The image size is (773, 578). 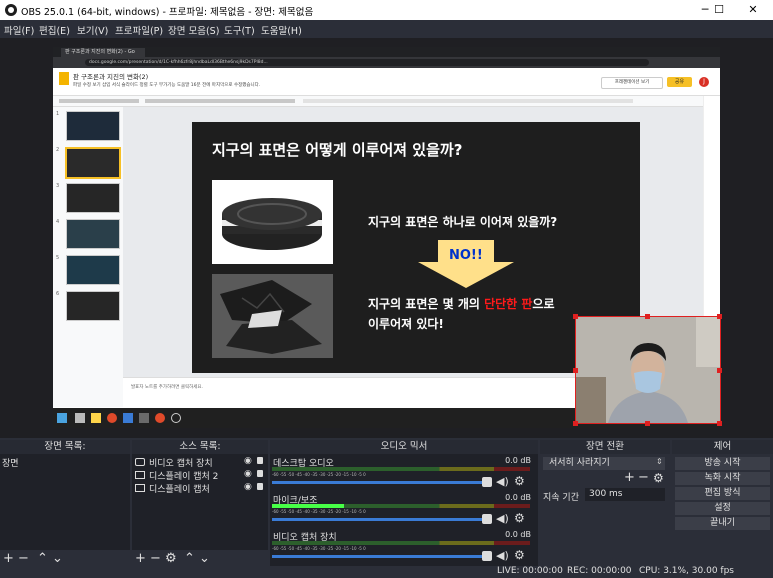 I want to click on sources-list: 비디오 캡처 장치 ◉ 디스플레이 캡처 2 ◉ 디스플레이 캡처 ◉, so click(x=200, y=502).